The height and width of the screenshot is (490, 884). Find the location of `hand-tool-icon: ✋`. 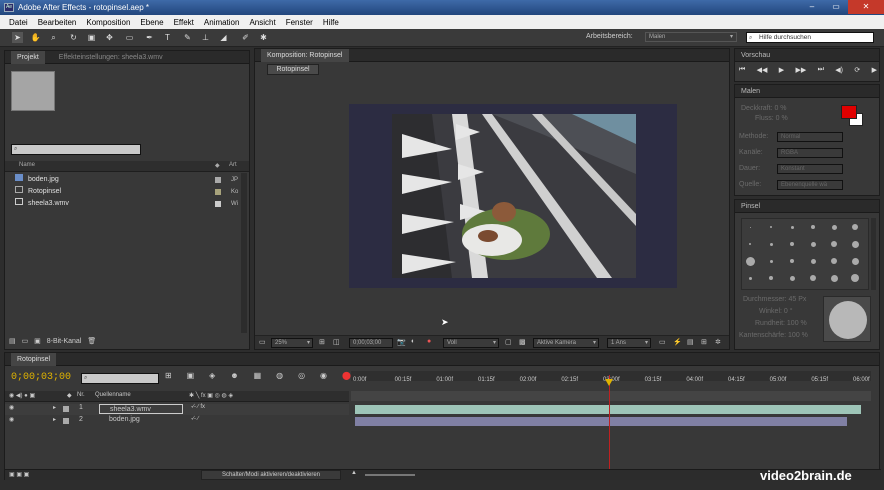

hand-tool-icon: ✋ is located at coordinates (35, 37).